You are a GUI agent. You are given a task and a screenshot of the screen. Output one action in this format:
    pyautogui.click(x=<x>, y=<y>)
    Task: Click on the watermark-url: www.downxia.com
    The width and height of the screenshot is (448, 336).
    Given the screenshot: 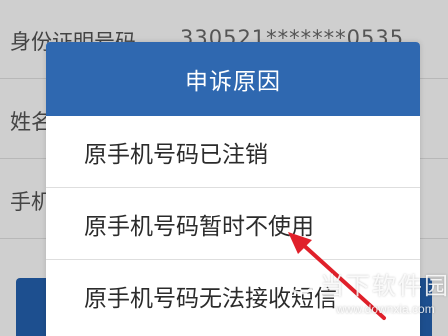 What is the action you would take?
    pyautogui.click(x=385, y=309)
    